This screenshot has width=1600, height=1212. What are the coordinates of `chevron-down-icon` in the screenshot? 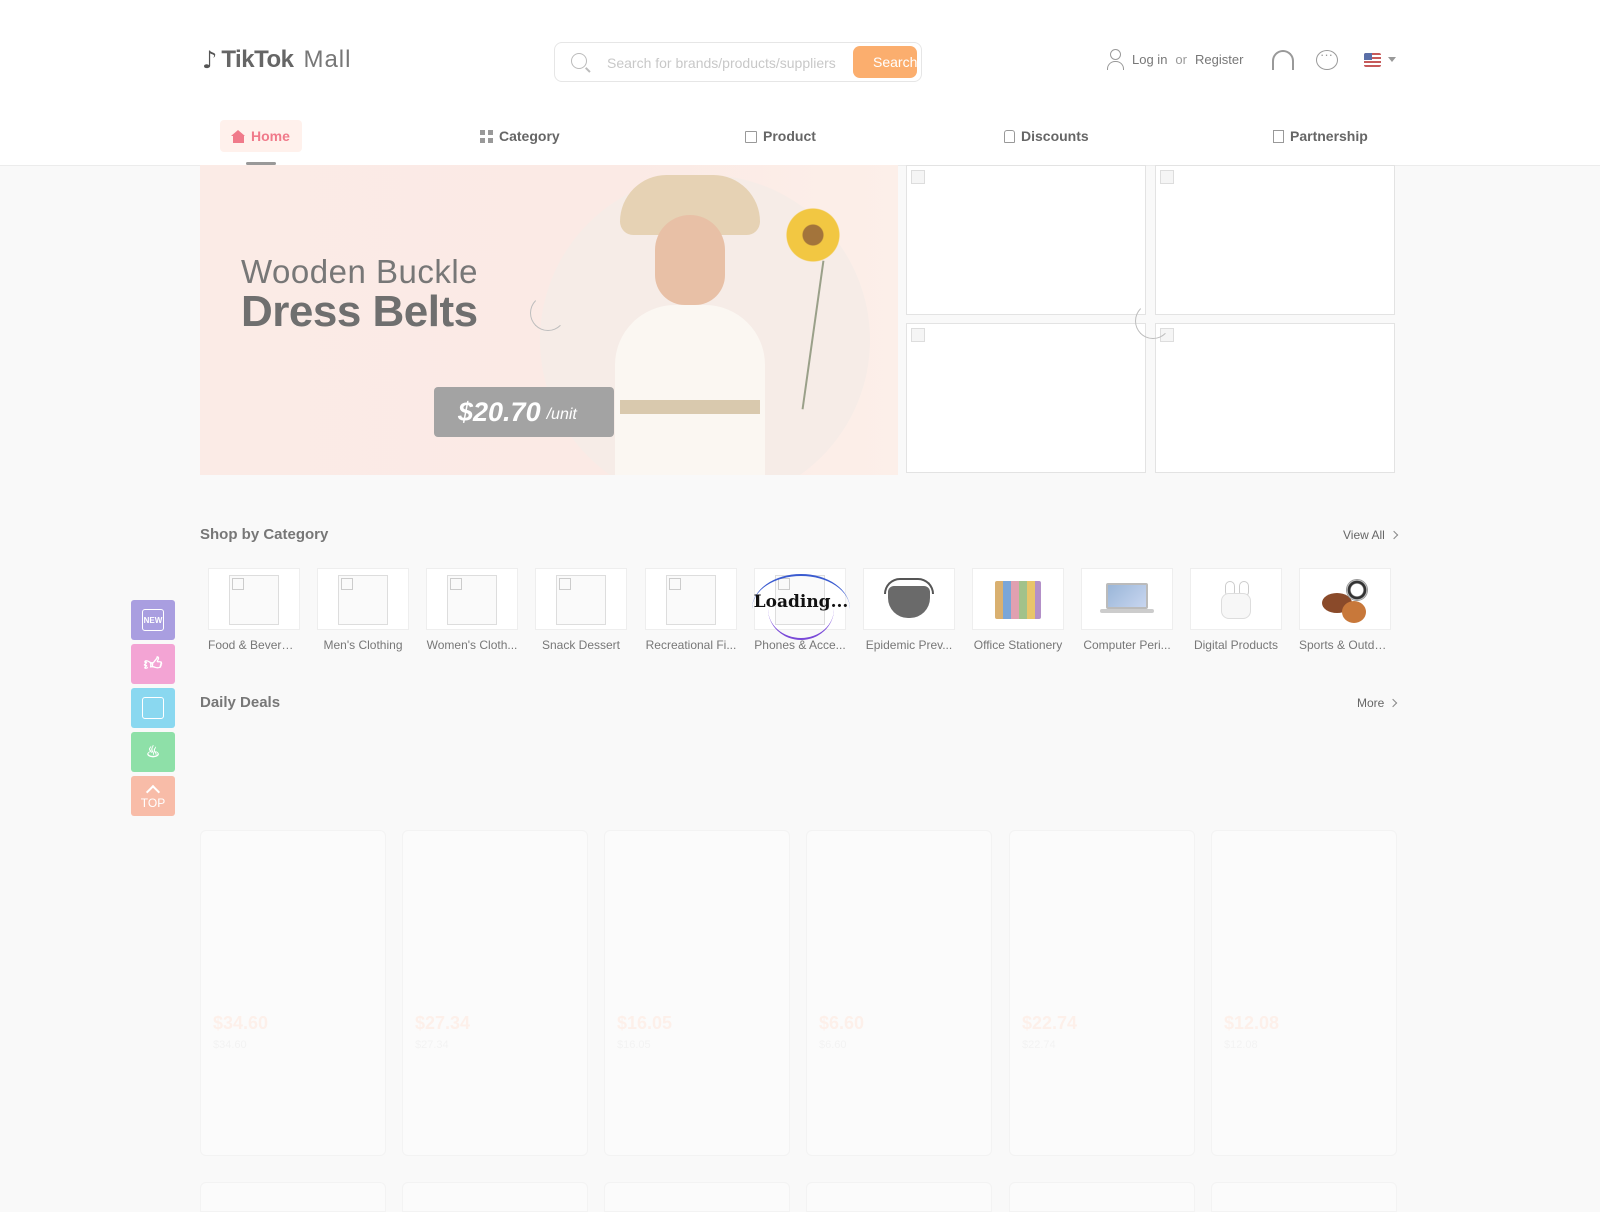 It's located at (1392, 59).